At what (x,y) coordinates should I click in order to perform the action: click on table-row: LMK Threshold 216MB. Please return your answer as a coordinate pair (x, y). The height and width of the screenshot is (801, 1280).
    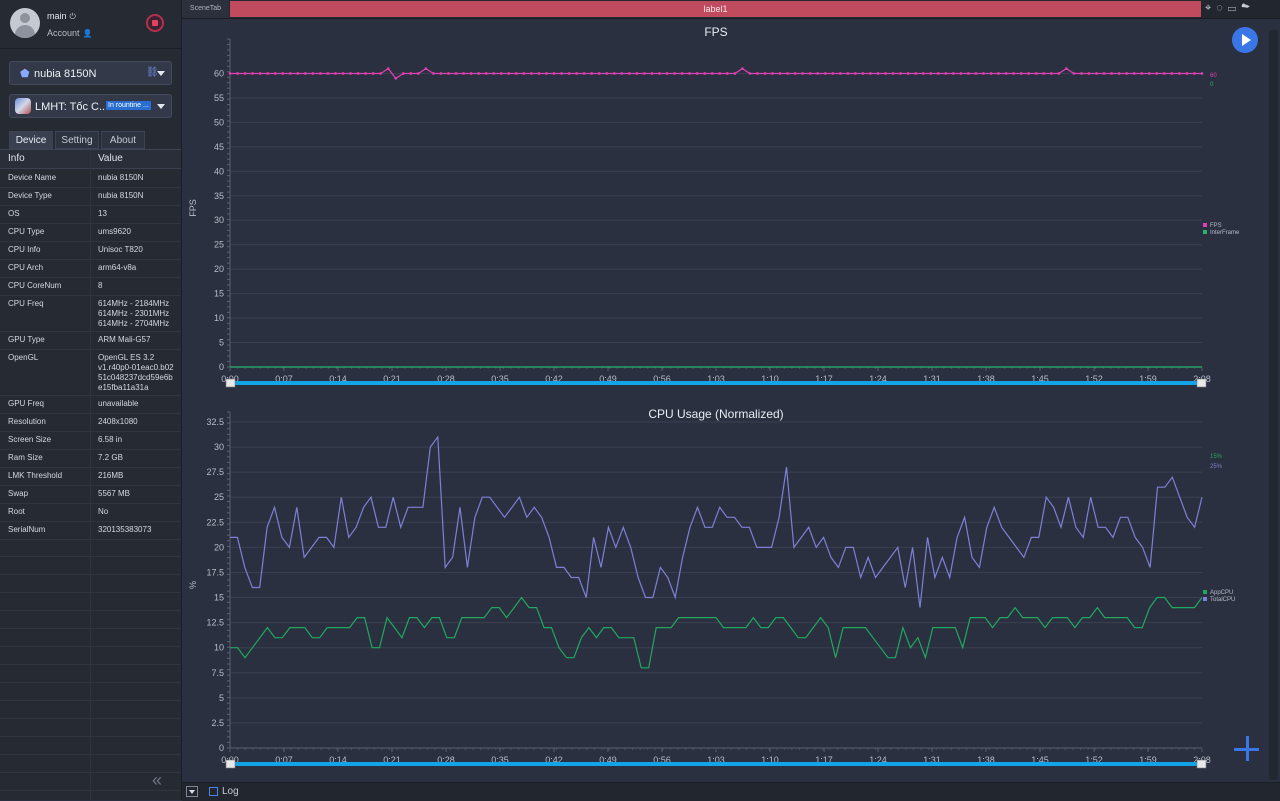
    Looking at the image, I should click on (90, 476).